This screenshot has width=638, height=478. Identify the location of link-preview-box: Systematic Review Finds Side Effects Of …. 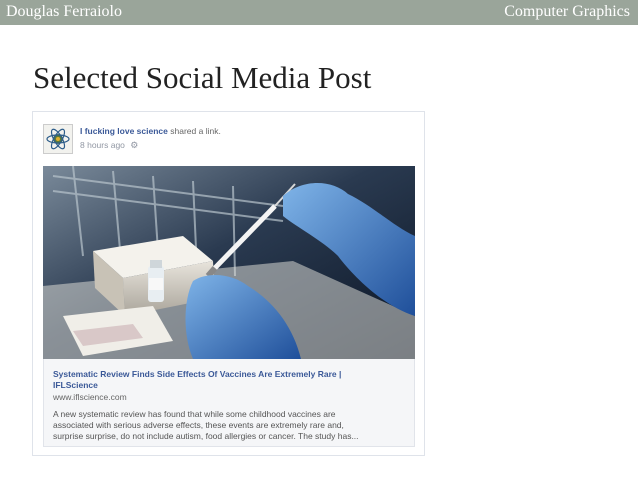
(229, 403).